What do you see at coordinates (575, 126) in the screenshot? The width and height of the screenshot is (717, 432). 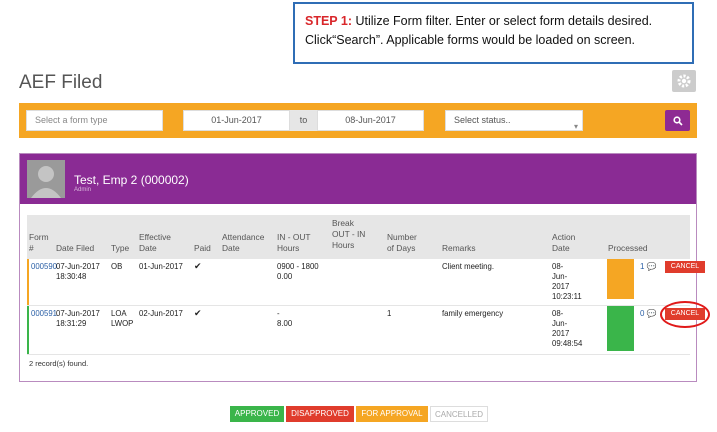 I see `chevron-down-icon: ▾` at bounding box center [575, 126].